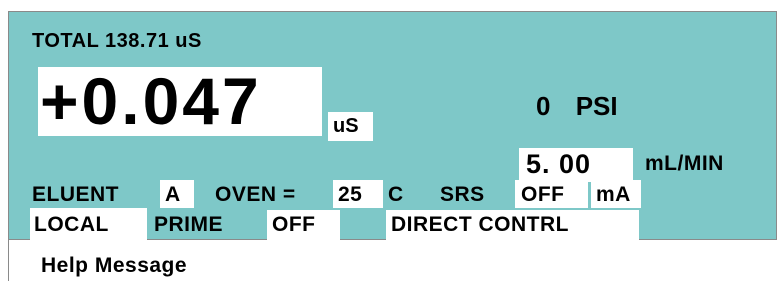 The image size is (781, 281). I want to click on reading-unit: uS, so click(346, 126).